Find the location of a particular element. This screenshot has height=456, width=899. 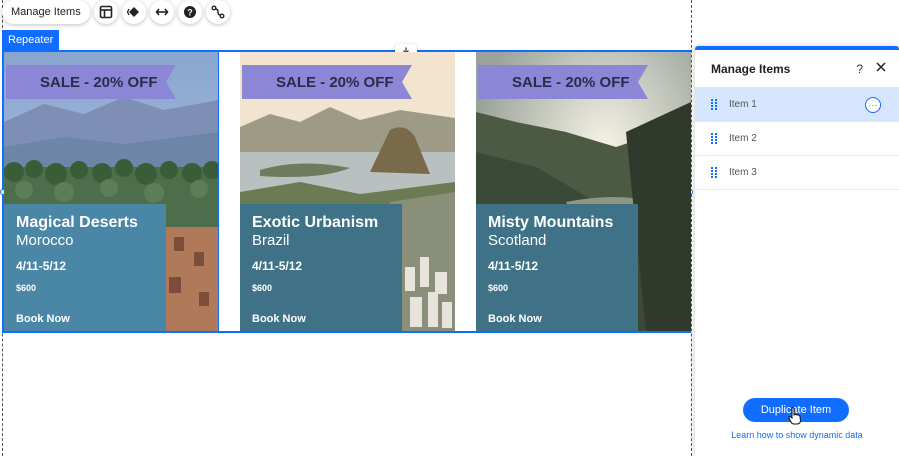

more-actions-icon: ··· is located at coordinates (873, 105).